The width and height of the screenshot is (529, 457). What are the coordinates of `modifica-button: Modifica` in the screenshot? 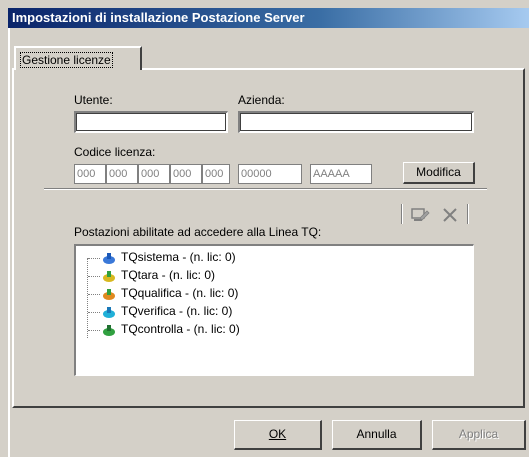 It's located at (439, 173).